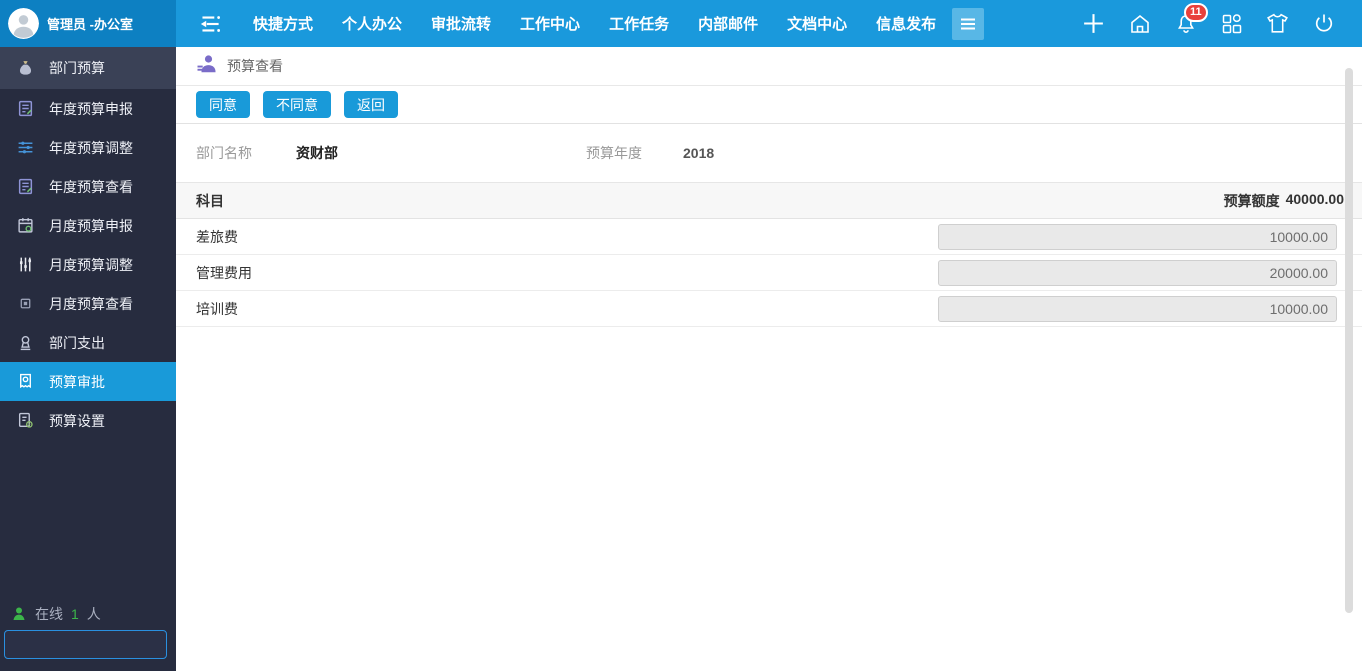  I want to click on user-area: 管理员 -办公室, so click(88, 23).